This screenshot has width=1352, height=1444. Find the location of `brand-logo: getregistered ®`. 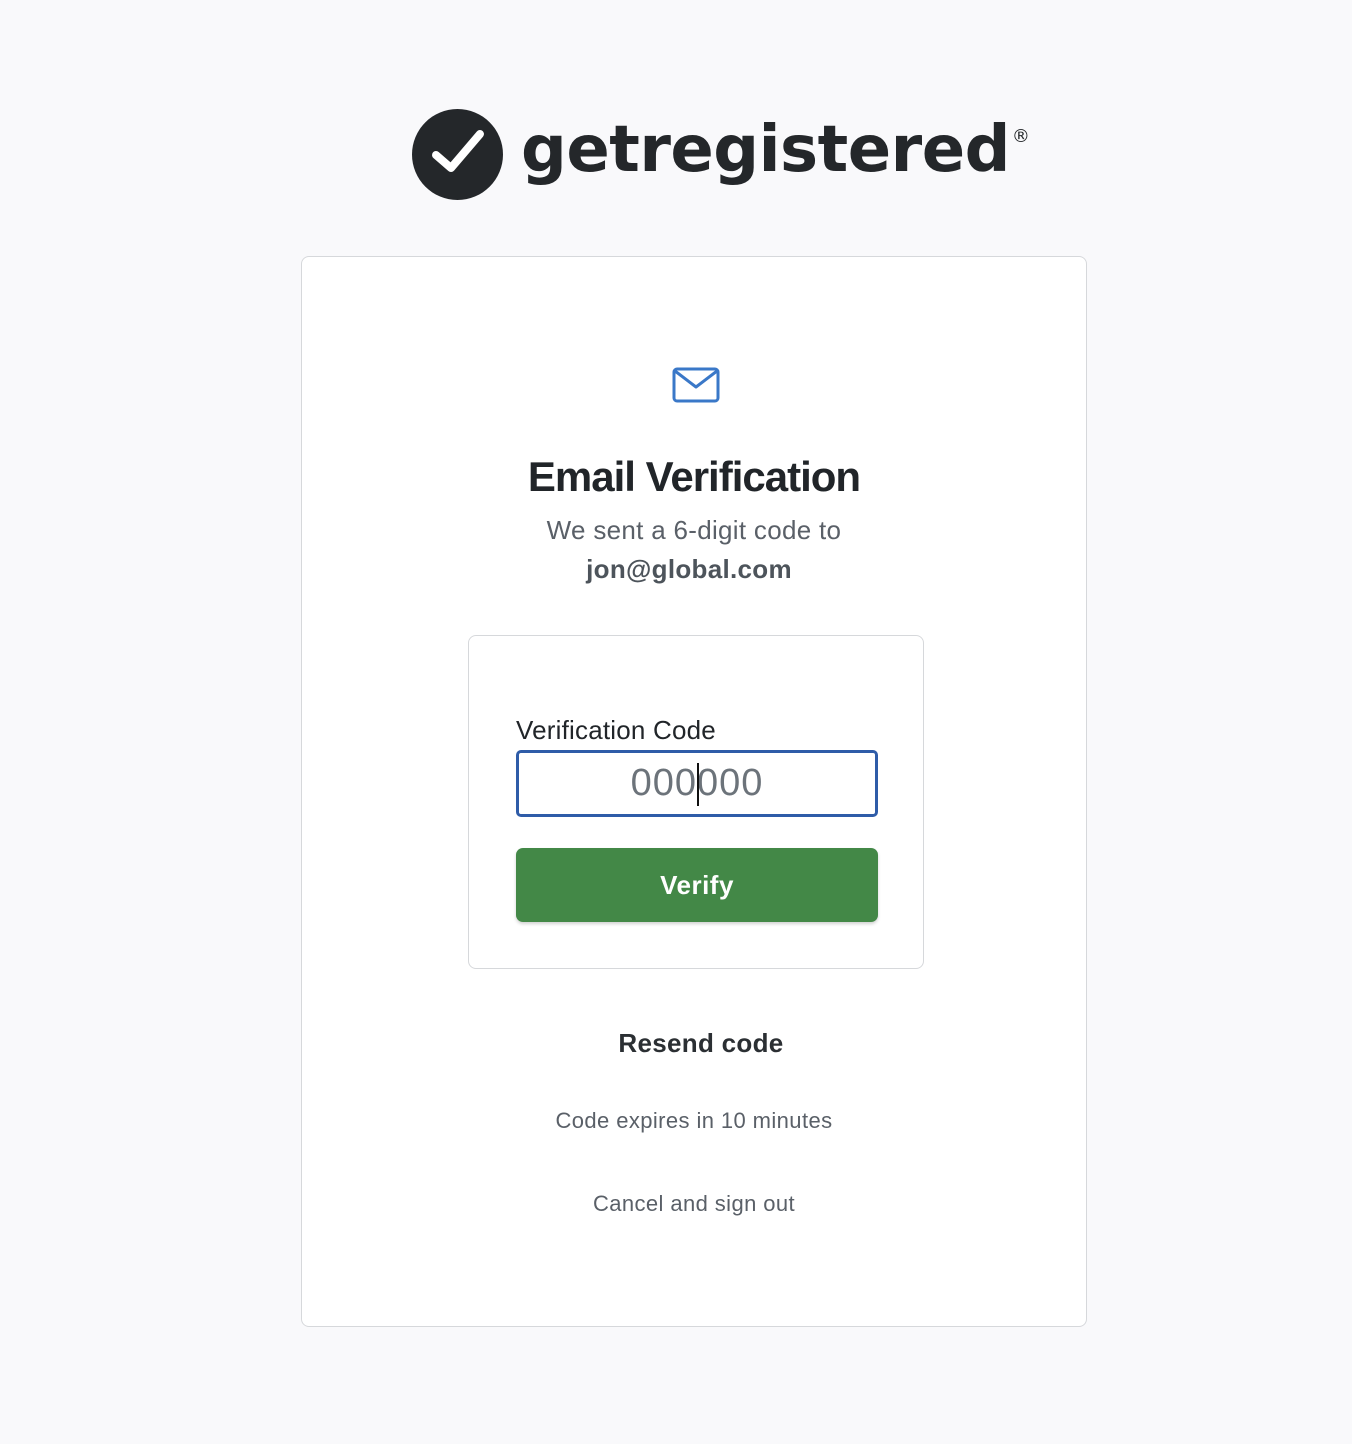

brand-logo: getregistered ® is located at coordinates (721, 154).